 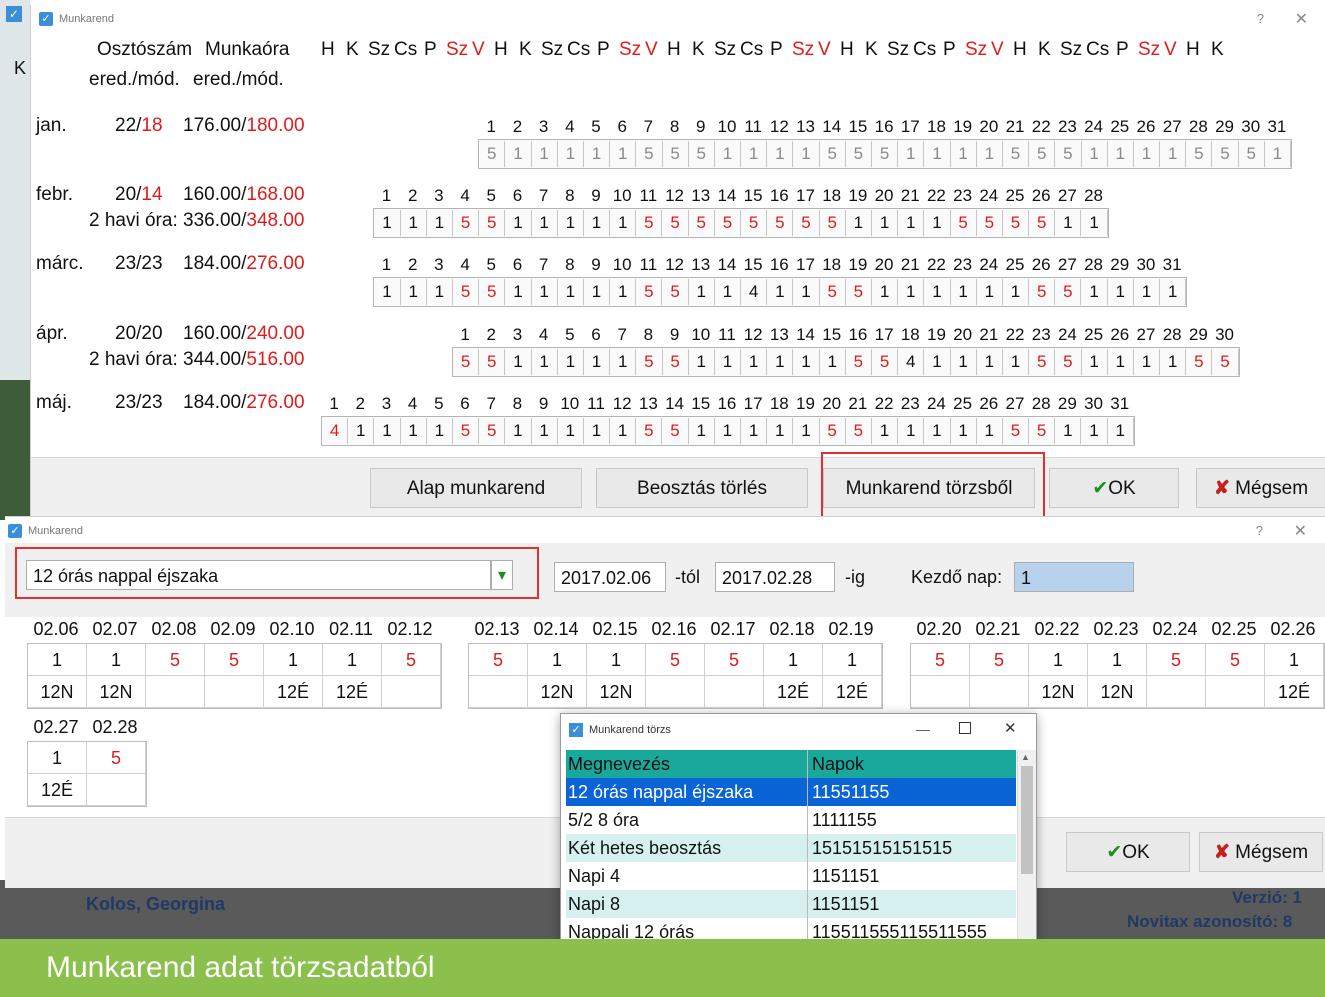 I want to click on cancel-button: ✘ Mégsem, so click(x=1260, y=488).